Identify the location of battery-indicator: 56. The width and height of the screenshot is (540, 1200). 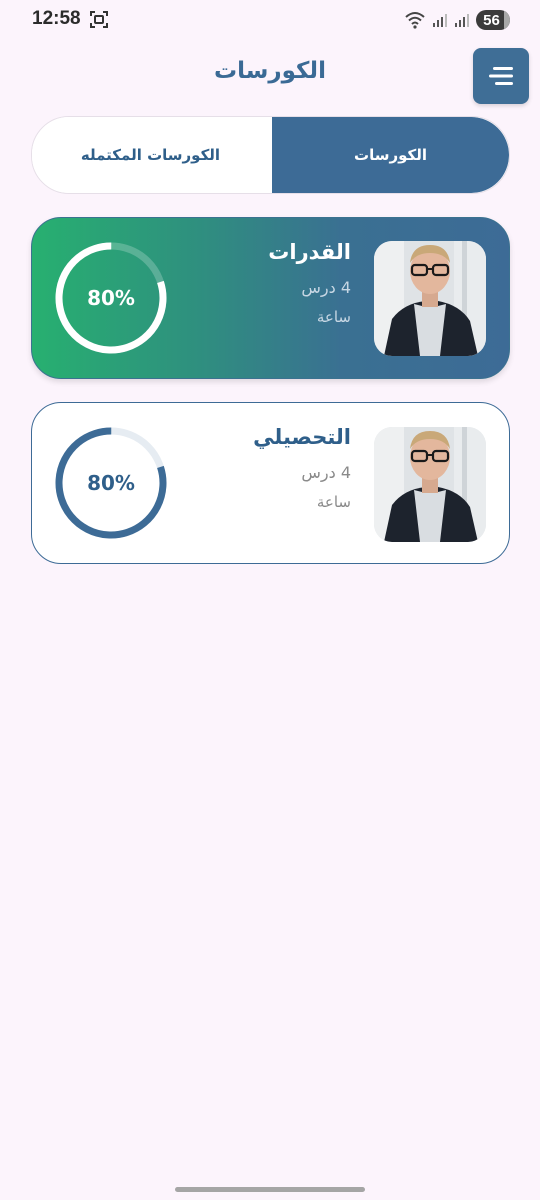
(493, 20).